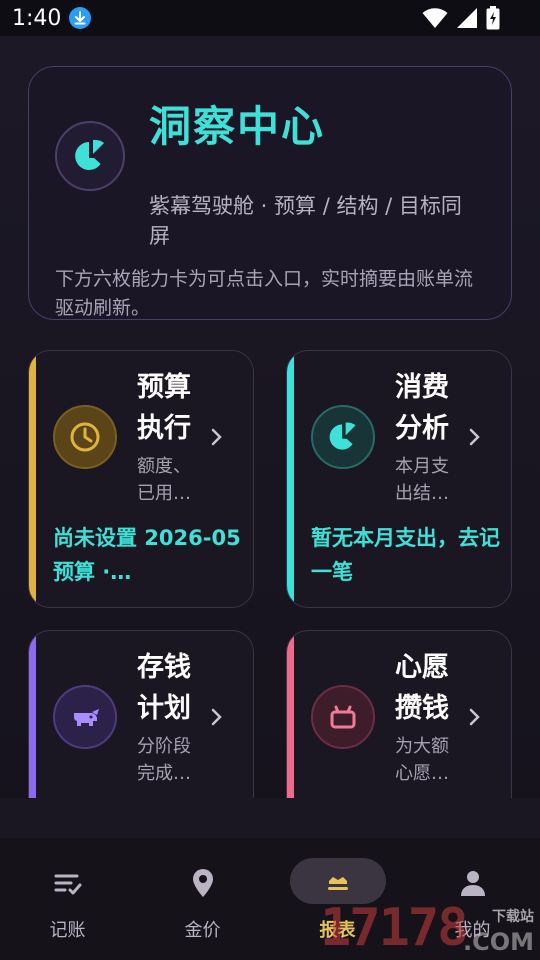 The width and height of the screenshot is (540, 960). Describe the element at coordinates (305, 221) in the screenshot. I see `hero-subtitle: 紫幕驾驶舱 · 预算 / 结构 / 目标同屏` at that location.